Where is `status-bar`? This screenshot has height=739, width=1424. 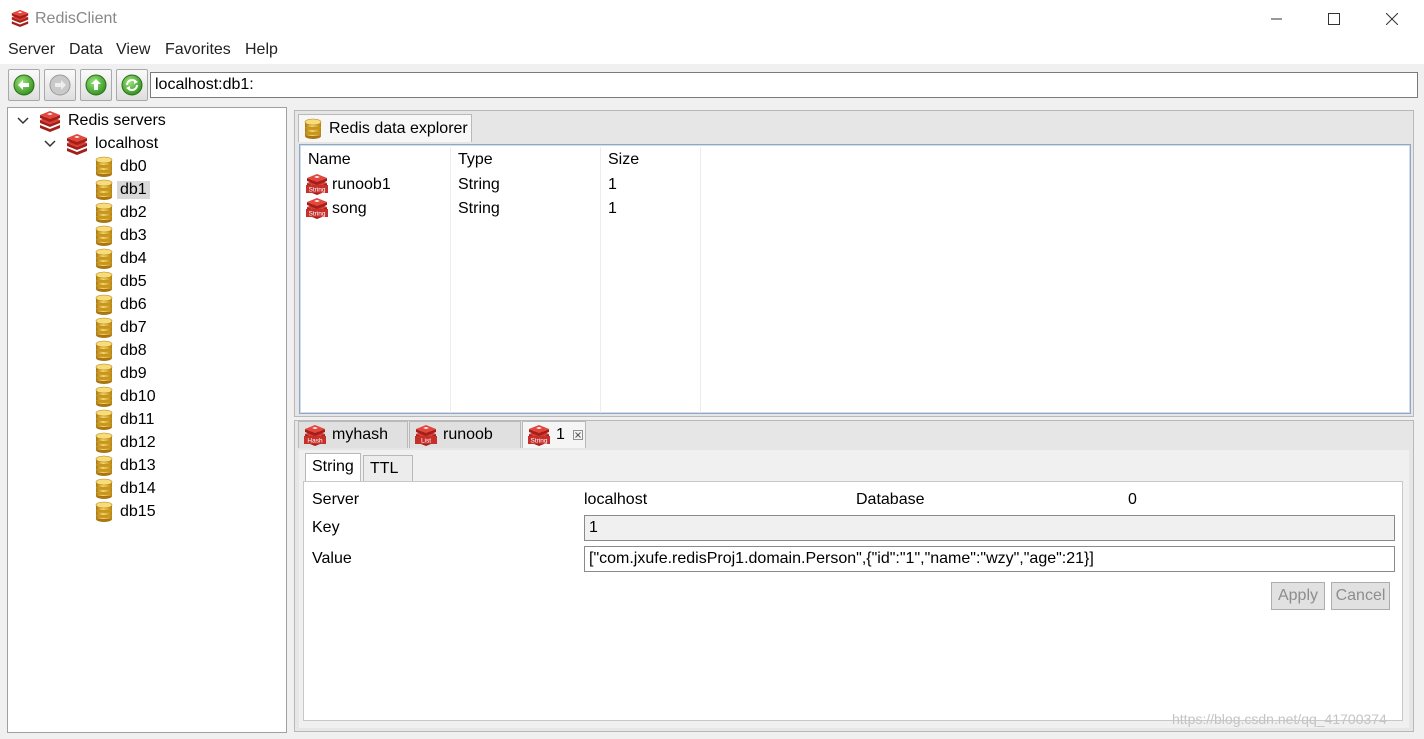
status-bar is located at coordinates (712, 737).